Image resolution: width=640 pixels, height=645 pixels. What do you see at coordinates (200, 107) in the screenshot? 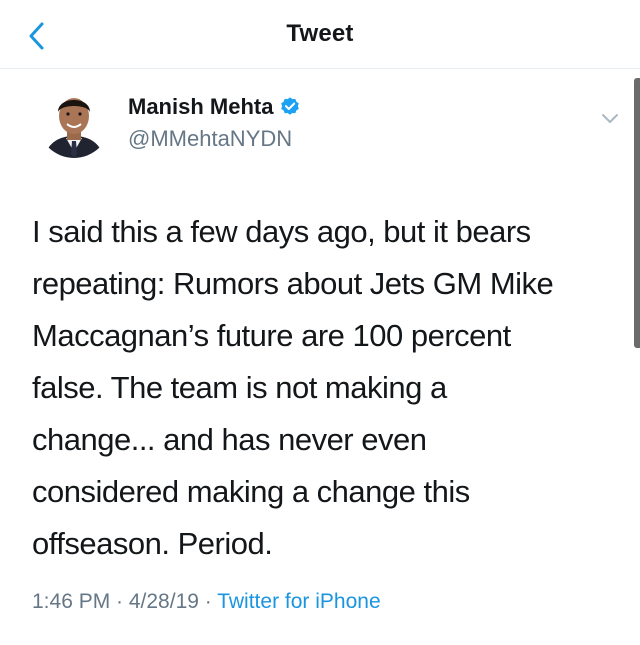
I see `author-name: Manish Mehta` at bounding box center [200, 107].